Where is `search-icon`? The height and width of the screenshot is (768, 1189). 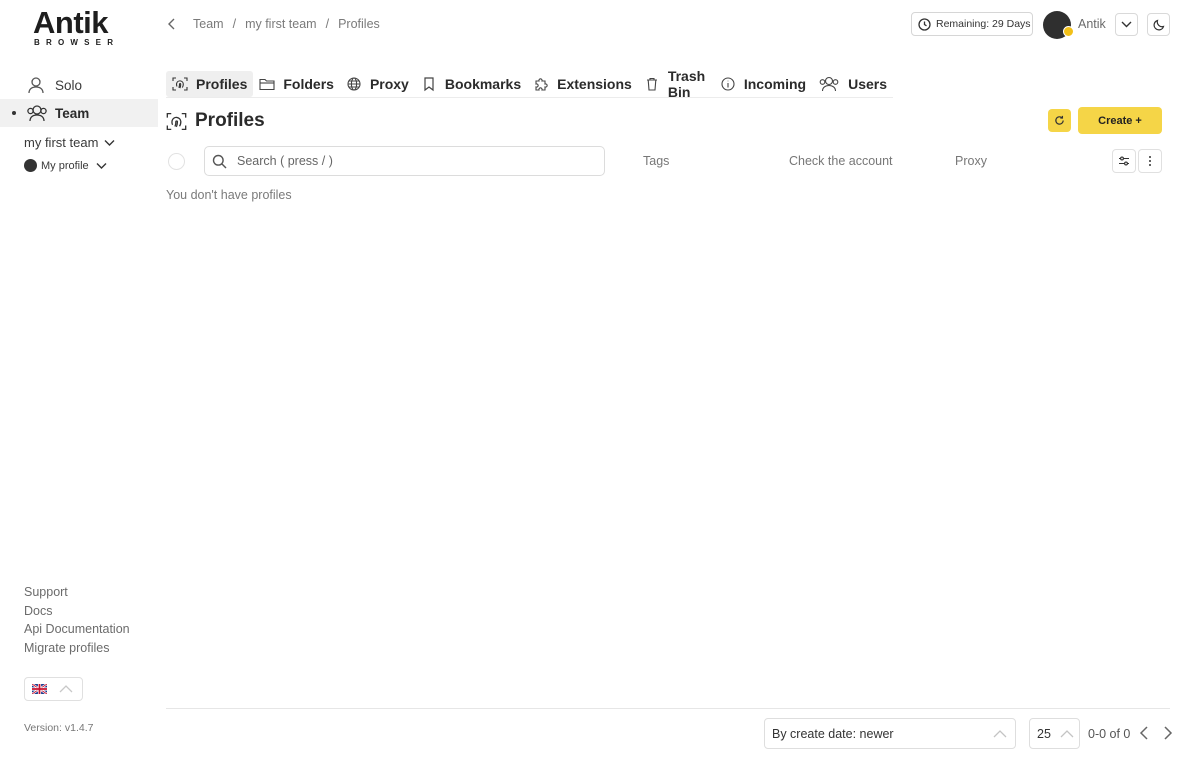
search-icon is located at coordinates (219, 161).